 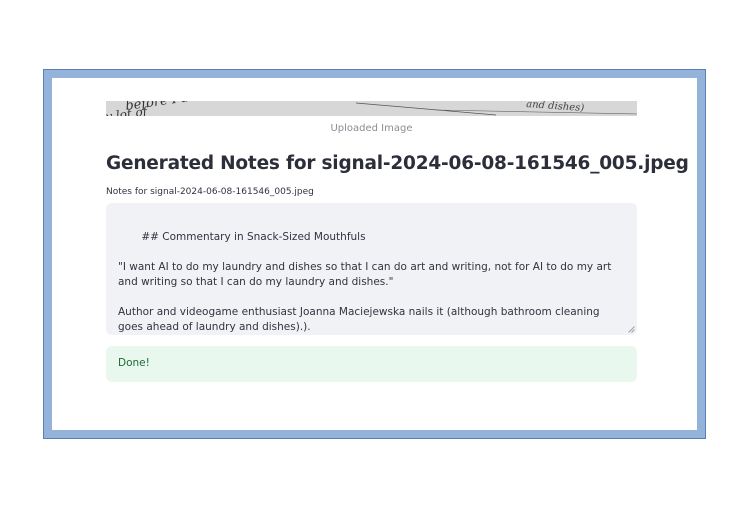 What do you see at coordinates (134, 363) in the screenshot?
I see `success-message: Done!` at bounding box center [134, 363].